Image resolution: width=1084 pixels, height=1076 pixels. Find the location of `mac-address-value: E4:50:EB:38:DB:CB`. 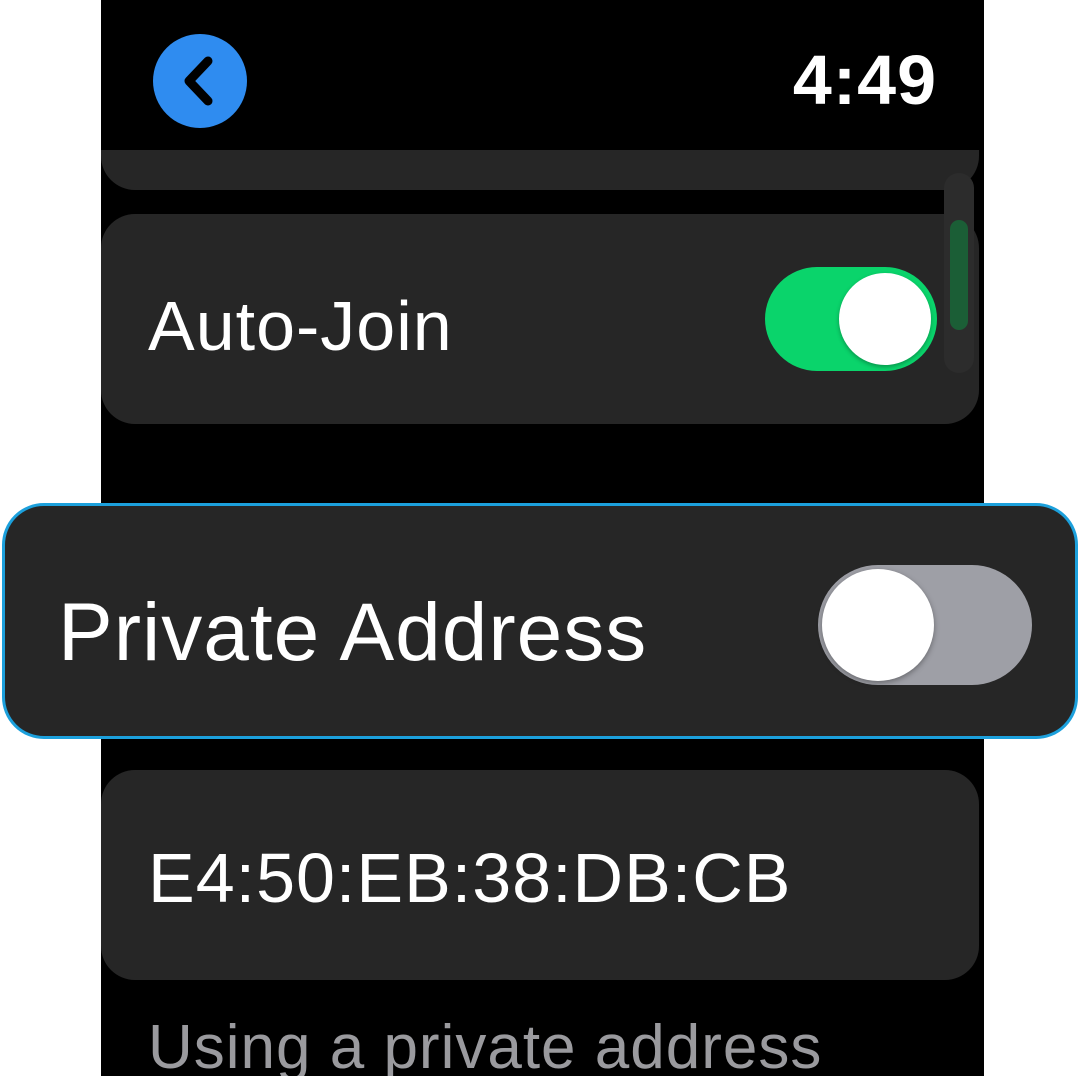

mac-address-value: E4:50:EB:38:DB:CB is located at coordinates (470, 878).